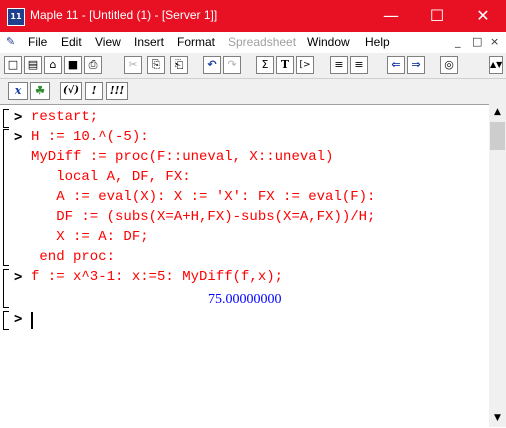 This screenshot has width=506, height=428. Describe the element at coordinates (110, 177) in the screenshot. I see `input-line: local A, DF, FX:` at that location.